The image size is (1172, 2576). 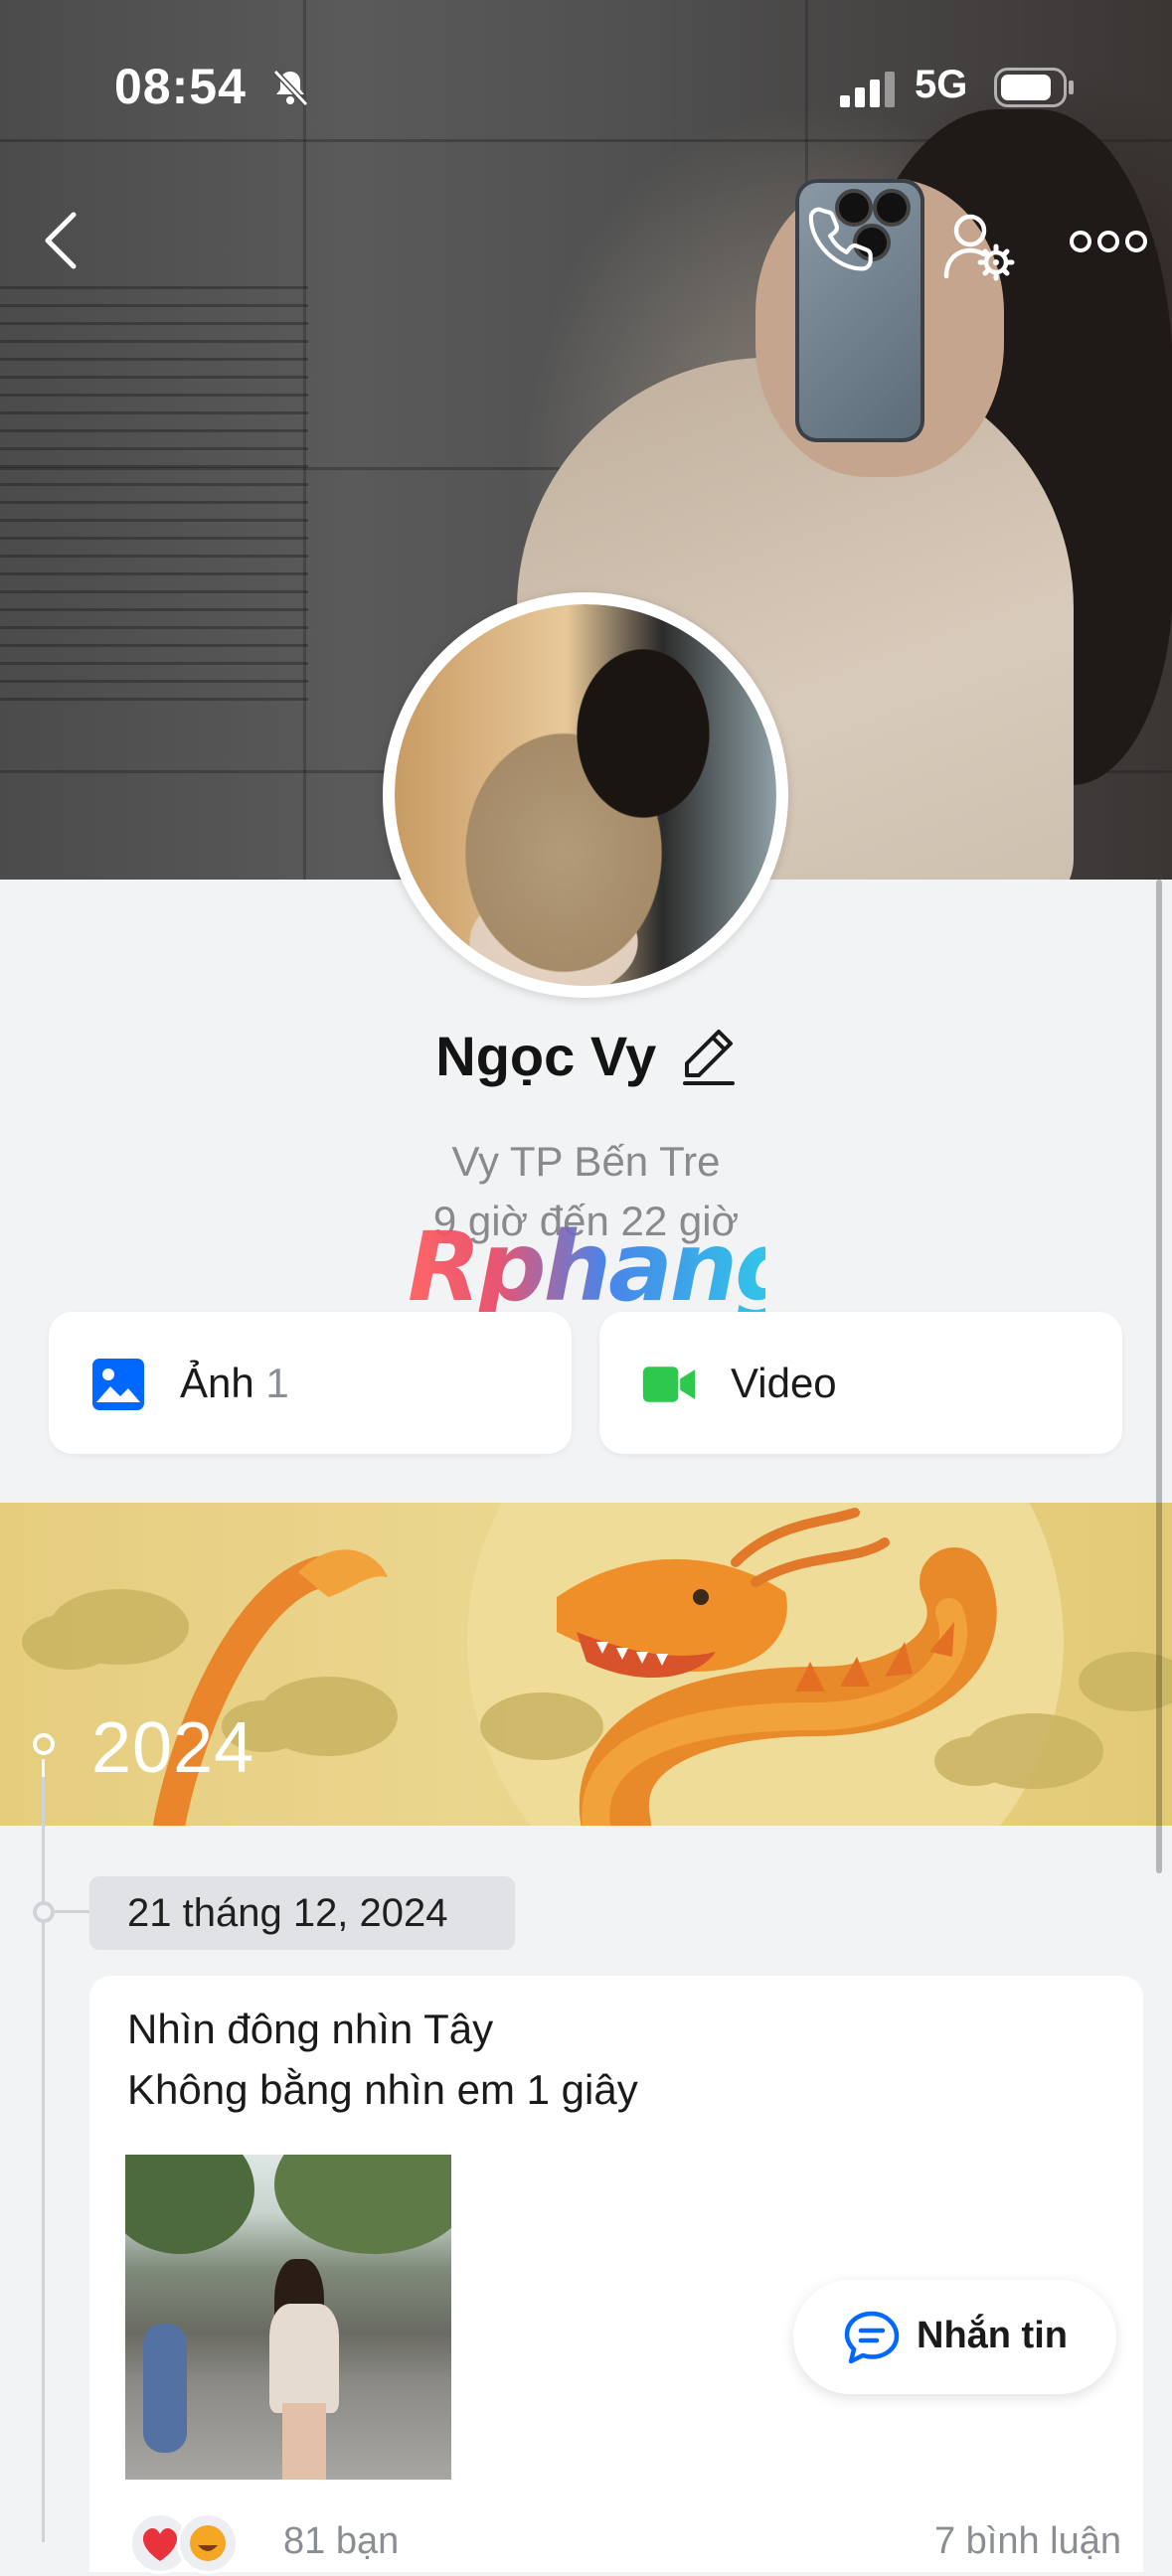 I want to click on avatar, so click(x=585, y=795).